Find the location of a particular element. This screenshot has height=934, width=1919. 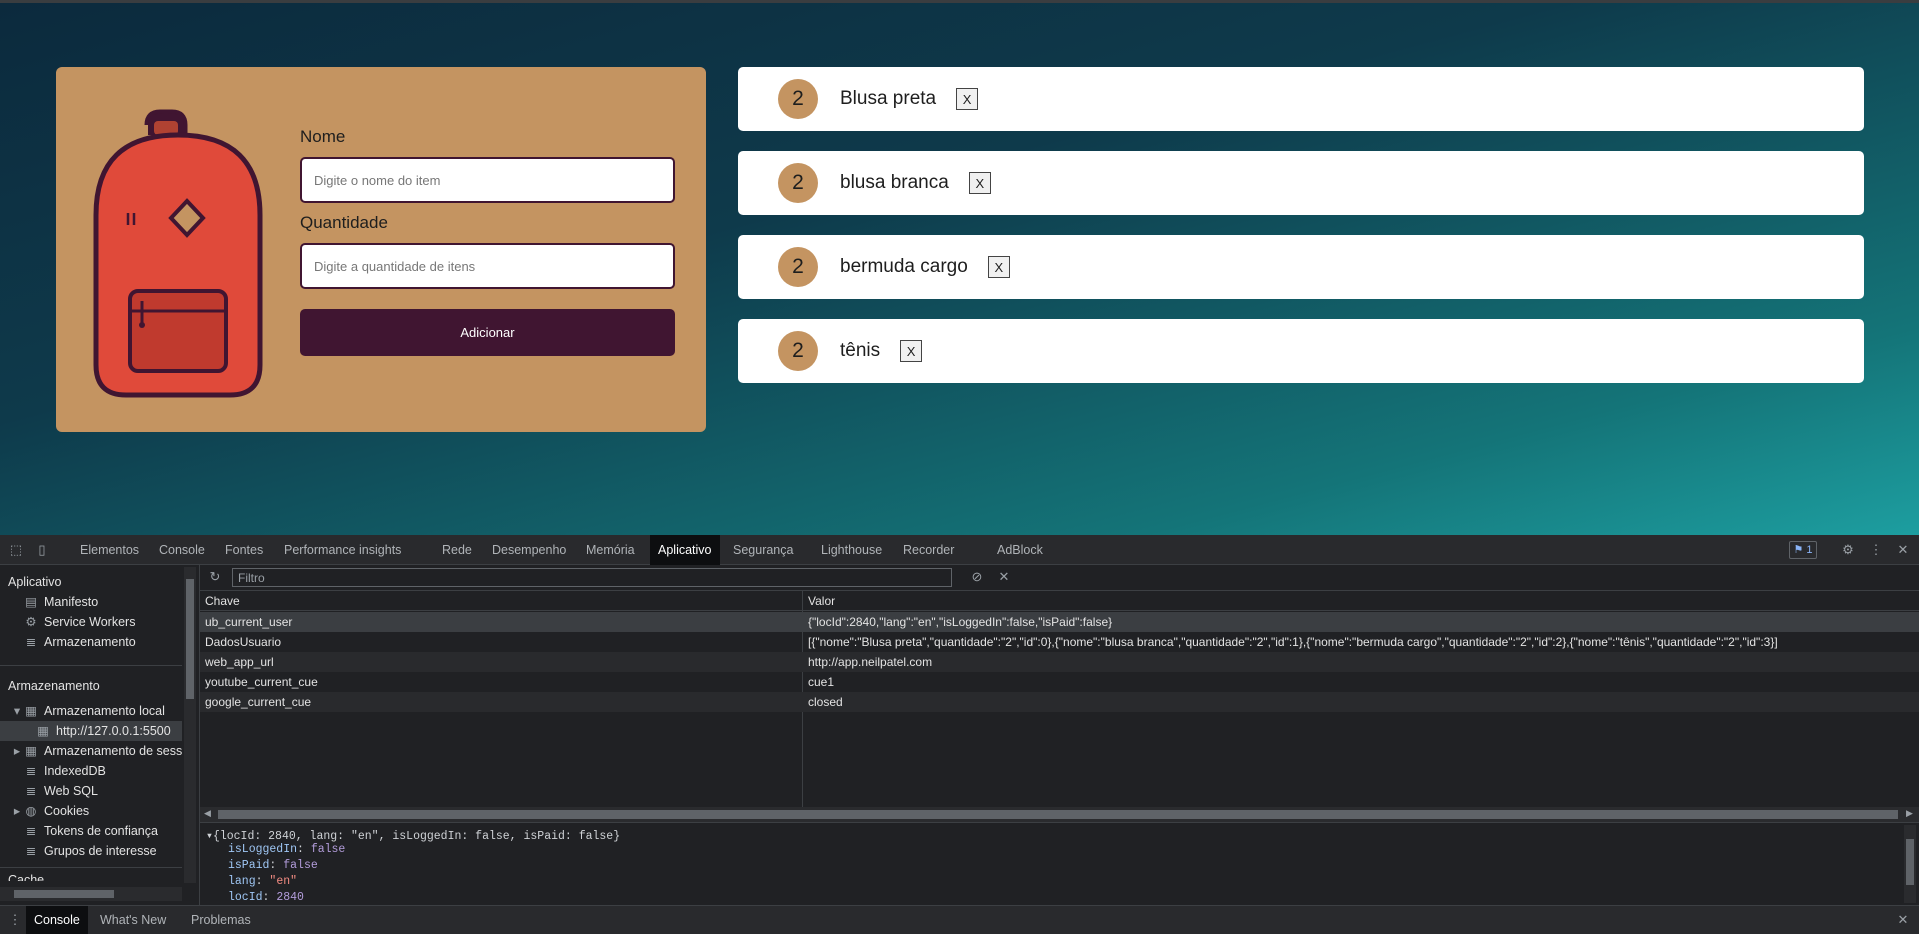

sidebar-item-local-origin: ▦ http://127.0.0.1:5500 is located at coordinates (91, 731).